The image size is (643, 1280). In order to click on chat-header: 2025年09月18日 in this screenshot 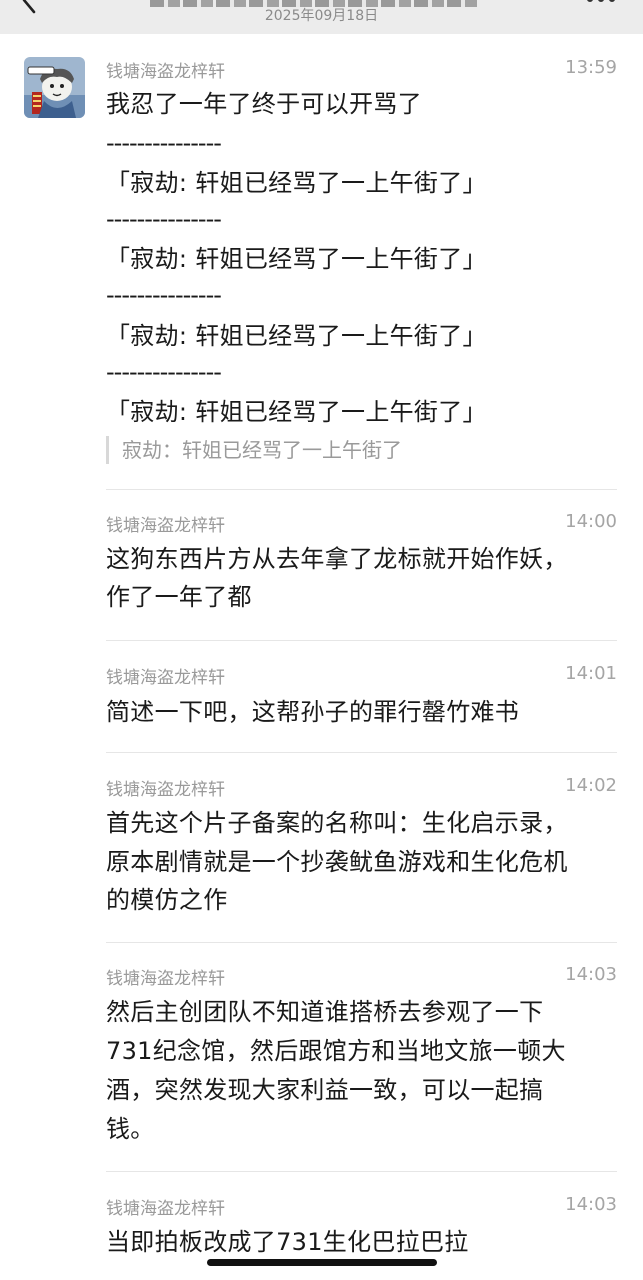, I will do `click(321, 17)`.